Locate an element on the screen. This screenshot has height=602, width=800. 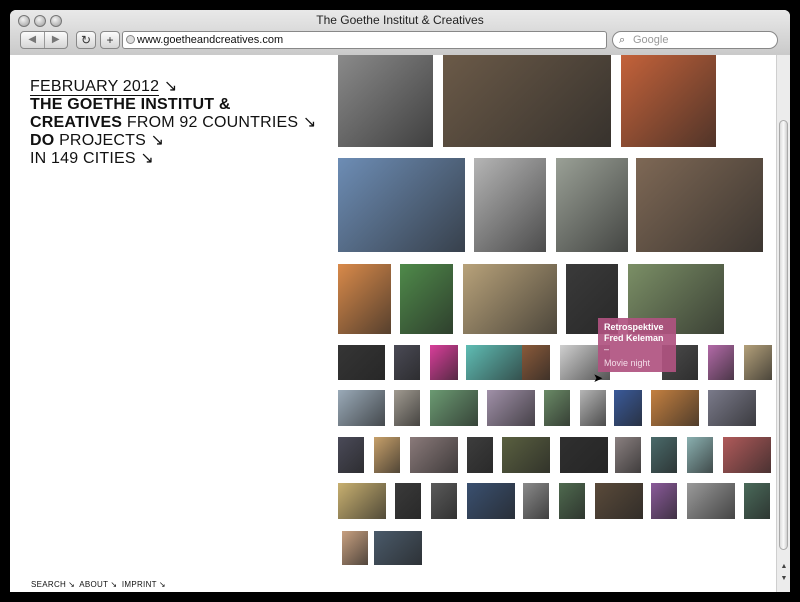
url-text: www.goetheandcreatives.com is located at coordinates (210, 40).